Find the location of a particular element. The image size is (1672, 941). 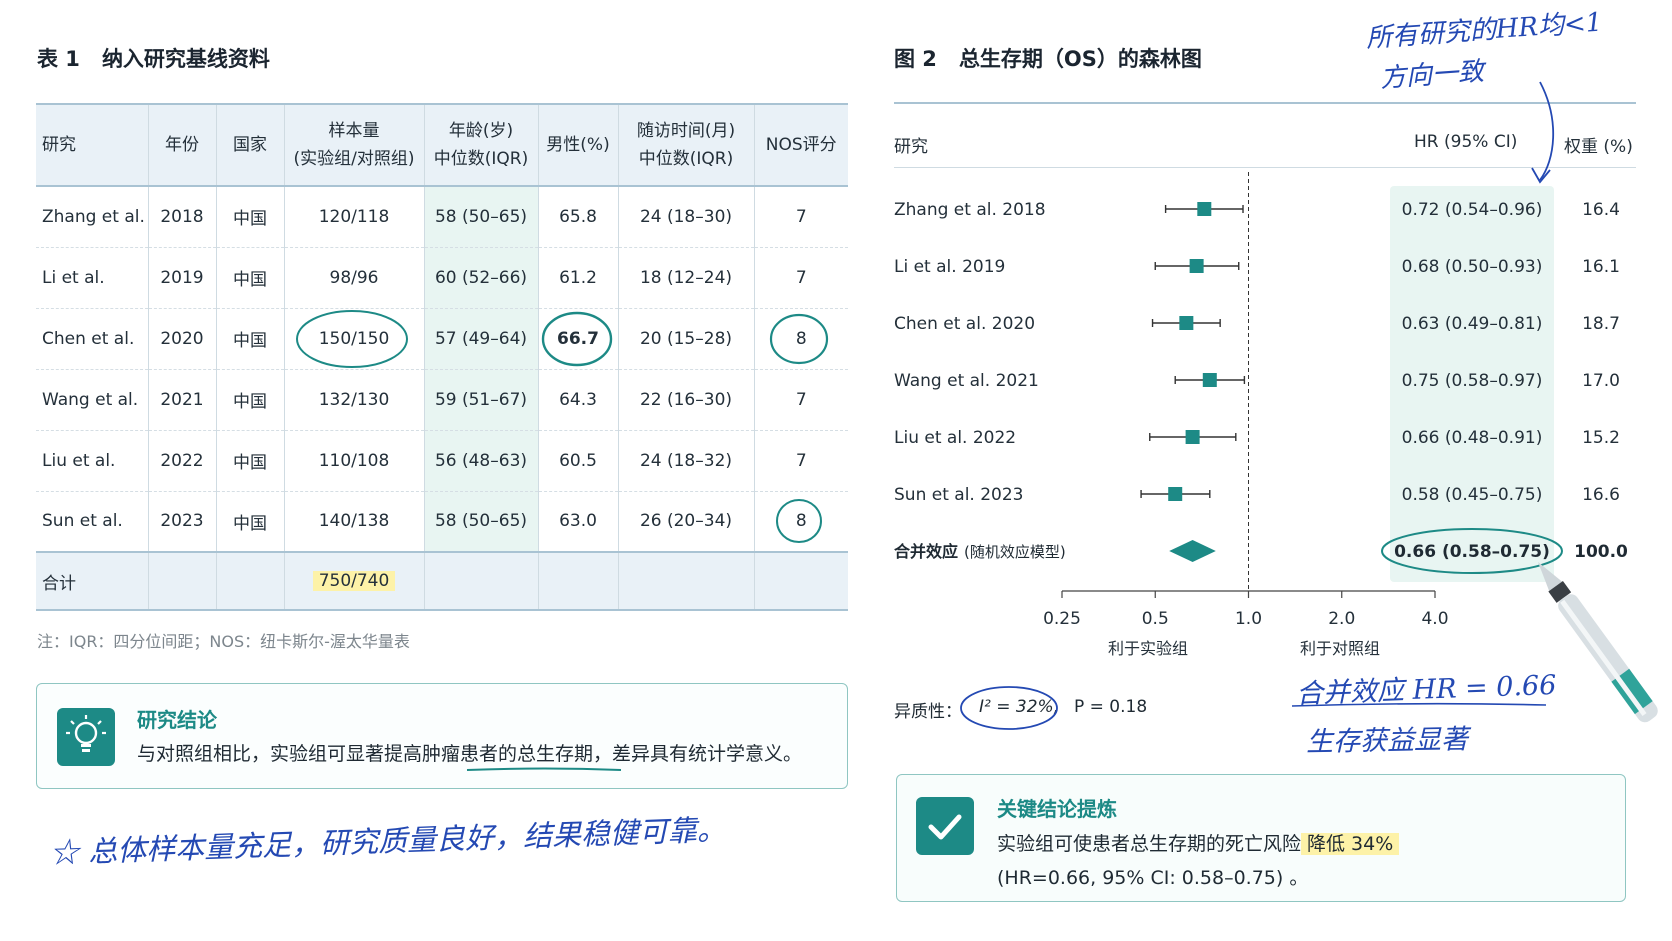

pooled-diamond is located at coordinates (1192, 551).